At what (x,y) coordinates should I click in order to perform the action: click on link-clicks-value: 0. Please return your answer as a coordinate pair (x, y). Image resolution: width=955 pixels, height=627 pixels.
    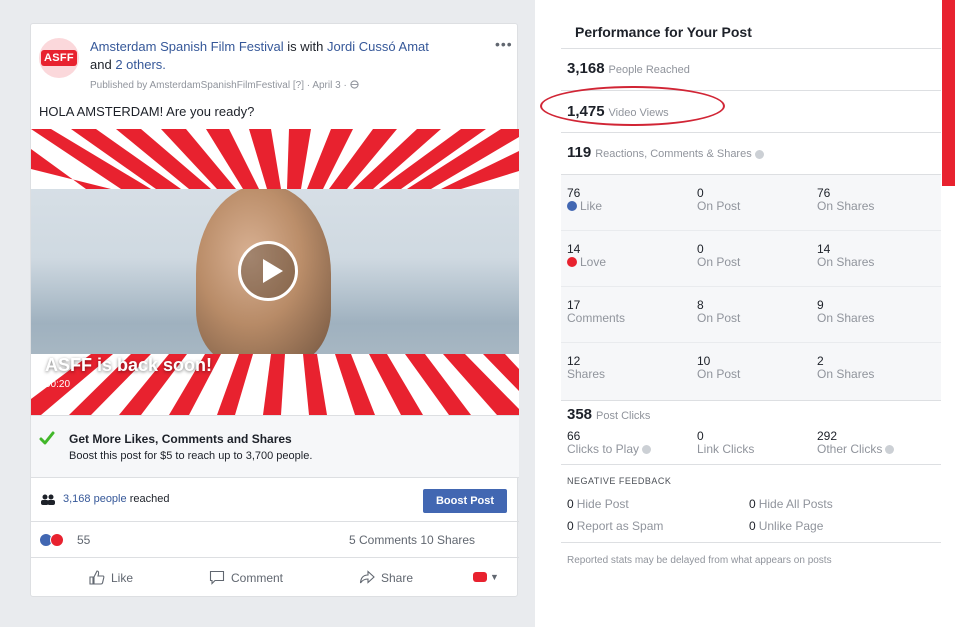
    Looking at the image, I should click on (700, 436).